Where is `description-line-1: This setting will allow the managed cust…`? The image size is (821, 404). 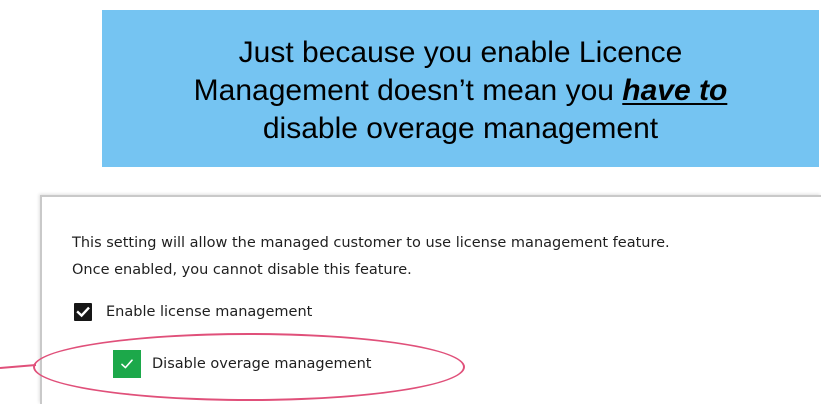
description-line-1: This setting will allow the managed cust… is located at coordinates (371, 243).